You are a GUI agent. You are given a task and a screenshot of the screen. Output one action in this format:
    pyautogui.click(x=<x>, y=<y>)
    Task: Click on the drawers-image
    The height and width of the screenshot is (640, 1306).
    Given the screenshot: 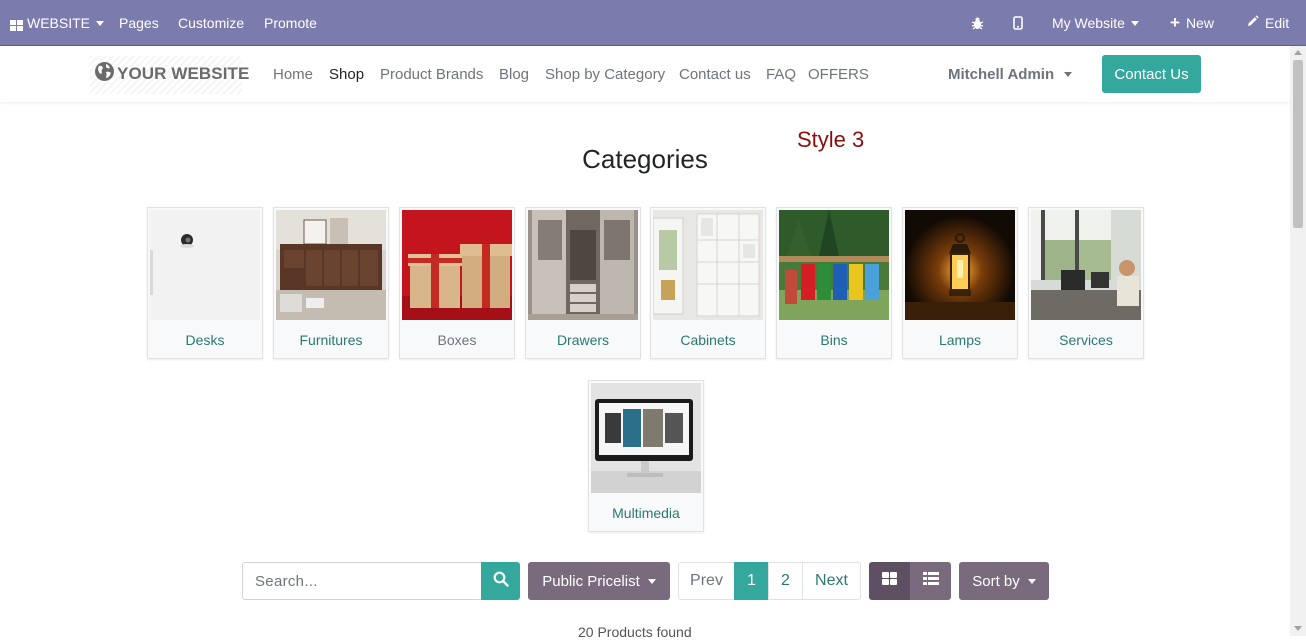 What is the action you would take?
    pyautogui.click(x=583, y=265)
    